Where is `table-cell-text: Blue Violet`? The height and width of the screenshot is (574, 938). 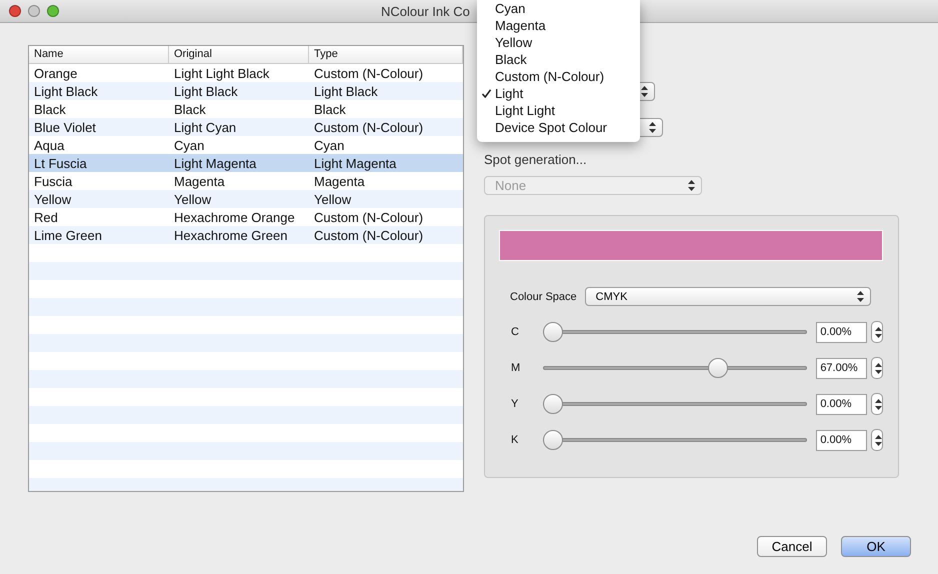
table-cell-text: Blue Violet is located at coordinates (65, 127).